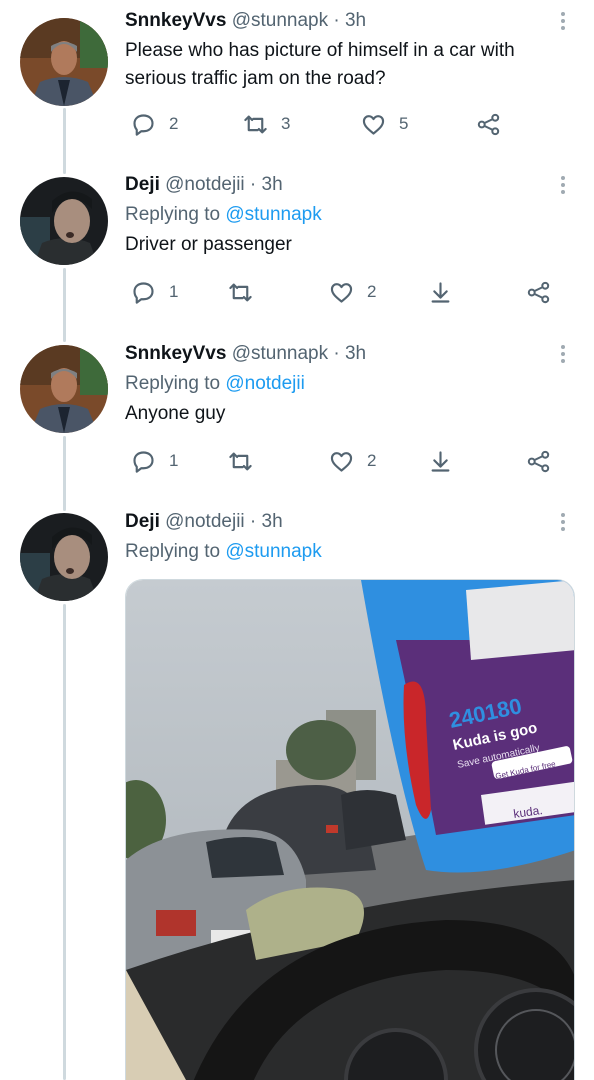 This screenshot has height=1080, width=594. I want to click on tweet-text: Driver or passenger, so click(208, 244).